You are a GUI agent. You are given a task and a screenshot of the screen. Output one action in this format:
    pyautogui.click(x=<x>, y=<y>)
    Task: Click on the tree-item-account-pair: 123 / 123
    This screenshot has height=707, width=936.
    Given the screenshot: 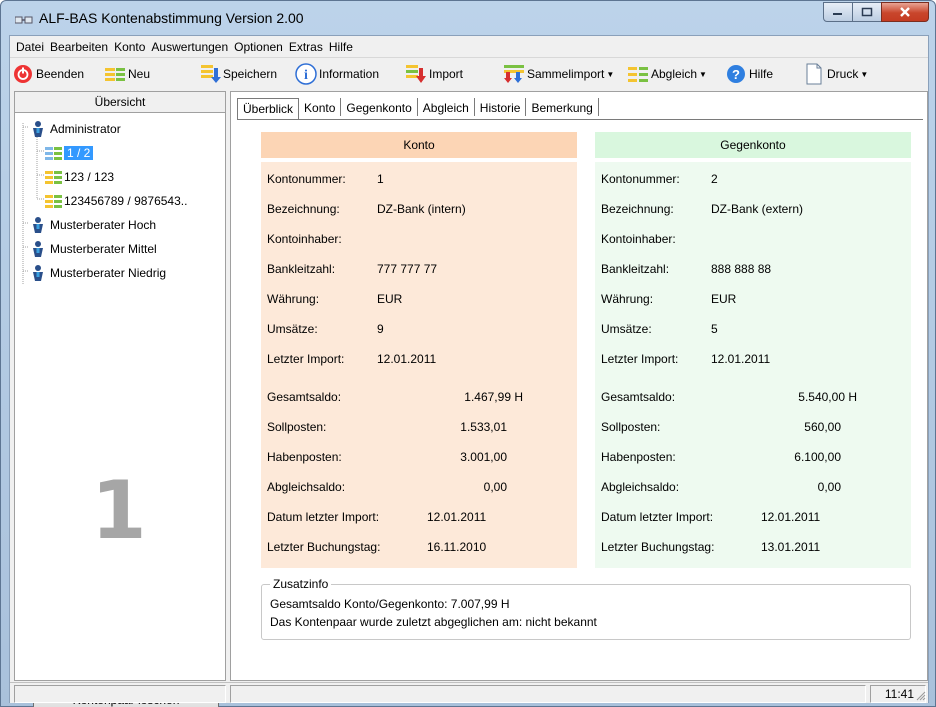 What is the action you would take?
    pyautogui.click(x=120, y=177)
    